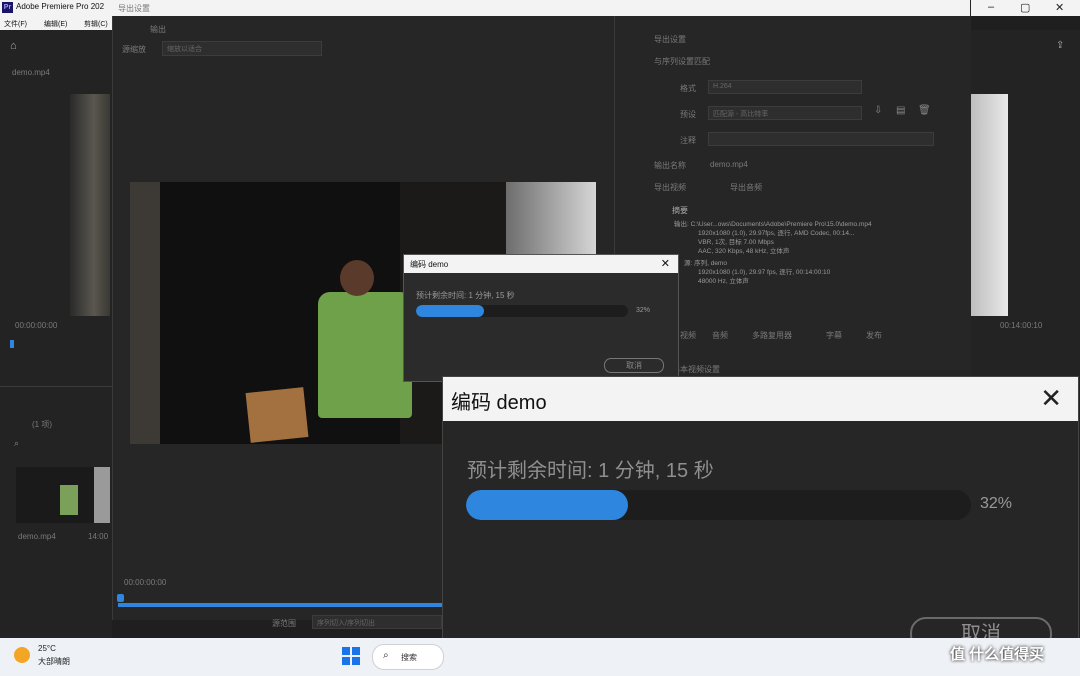  I want to click on format-label: 格式, so click(688, 88).